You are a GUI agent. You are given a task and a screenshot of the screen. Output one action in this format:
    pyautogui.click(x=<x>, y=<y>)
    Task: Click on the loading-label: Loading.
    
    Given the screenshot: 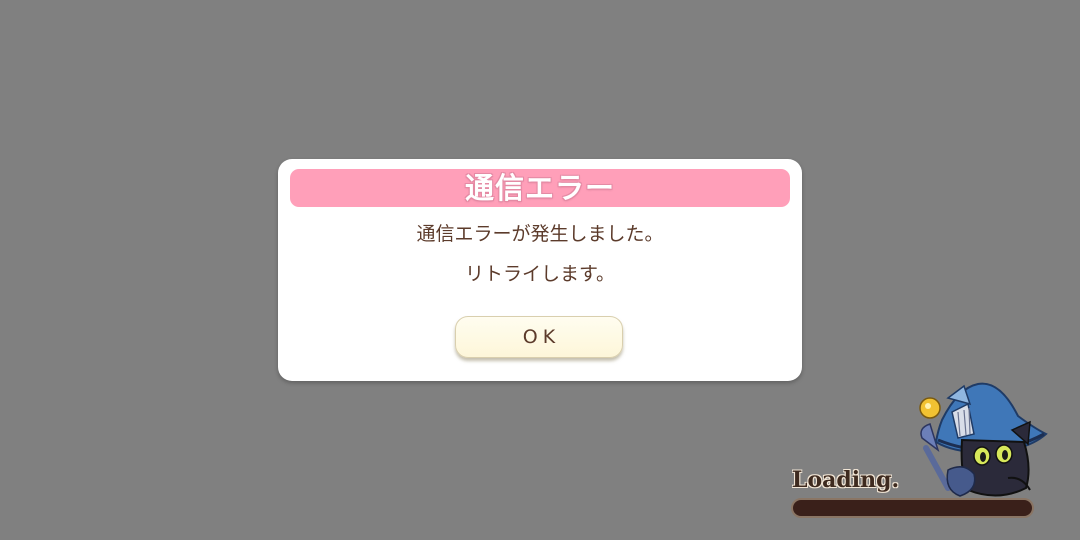 What is the action you would take?
    pyautogui.click(x=846, y=480)
    